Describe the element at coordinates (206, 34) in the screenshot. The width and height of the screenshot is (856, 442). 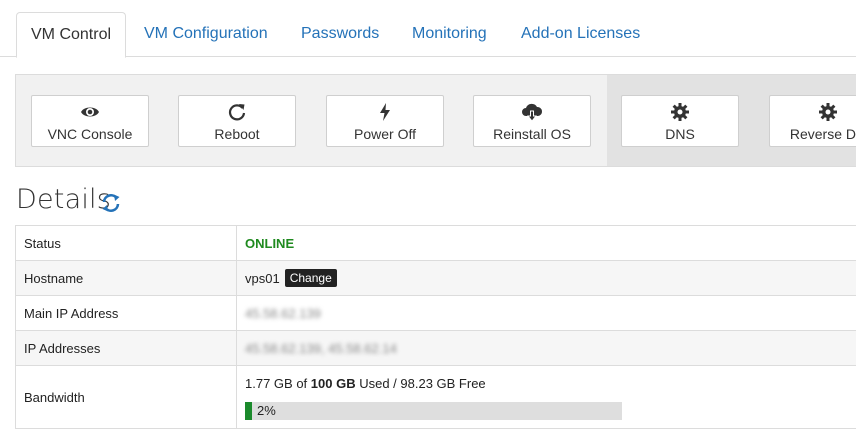
I see `tab-vm-configuration: VM Configuration` at that location.